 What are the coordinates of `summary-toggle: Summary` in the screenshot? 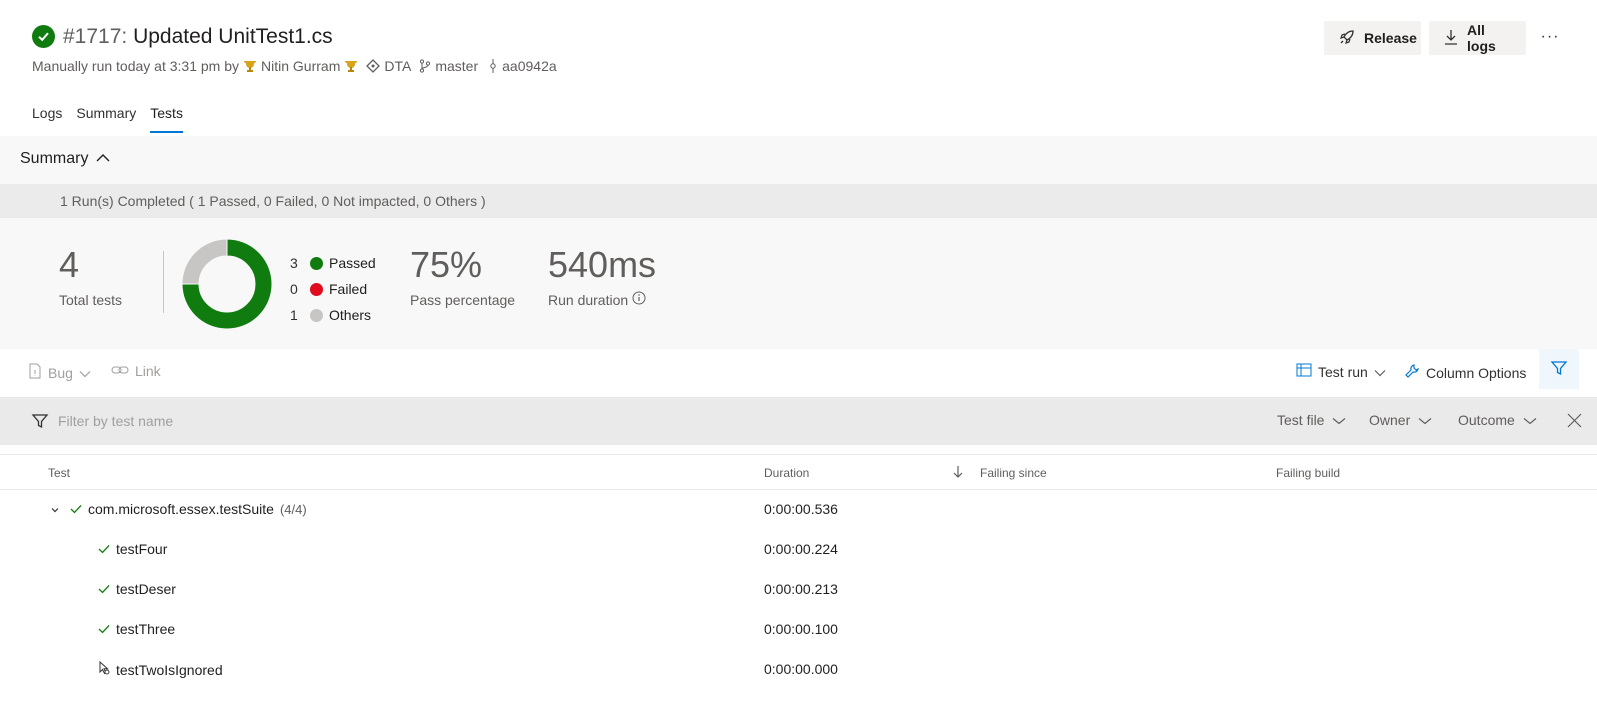 It's located at (65, 159).